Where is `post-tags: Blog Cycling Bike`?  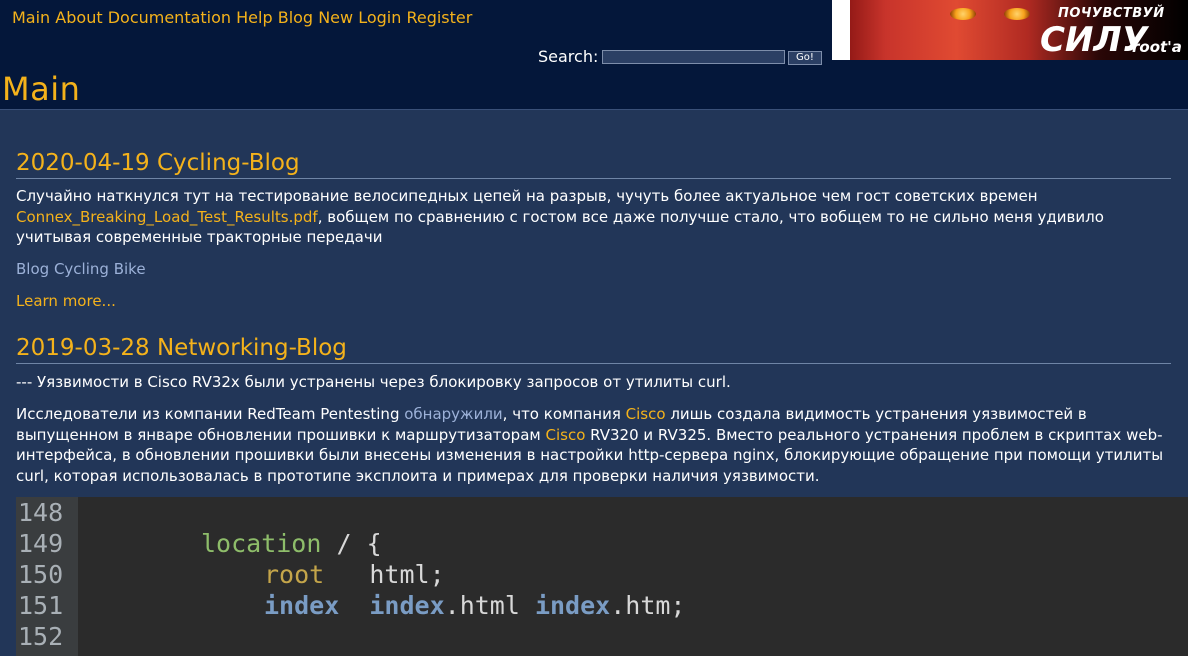 post-tags: Blog Cycling Bike is located at coordinates (593, 269).